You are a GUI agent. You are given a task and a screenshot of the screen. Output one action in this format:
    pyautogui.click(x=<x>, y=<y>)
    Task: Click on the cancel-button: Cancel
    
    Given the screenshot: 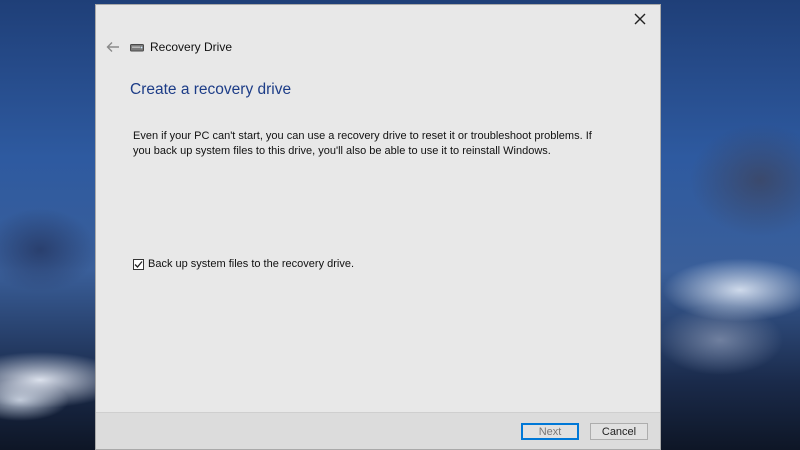 What is the action you would take?
    pyautogui.click(x=619, y=431)
    